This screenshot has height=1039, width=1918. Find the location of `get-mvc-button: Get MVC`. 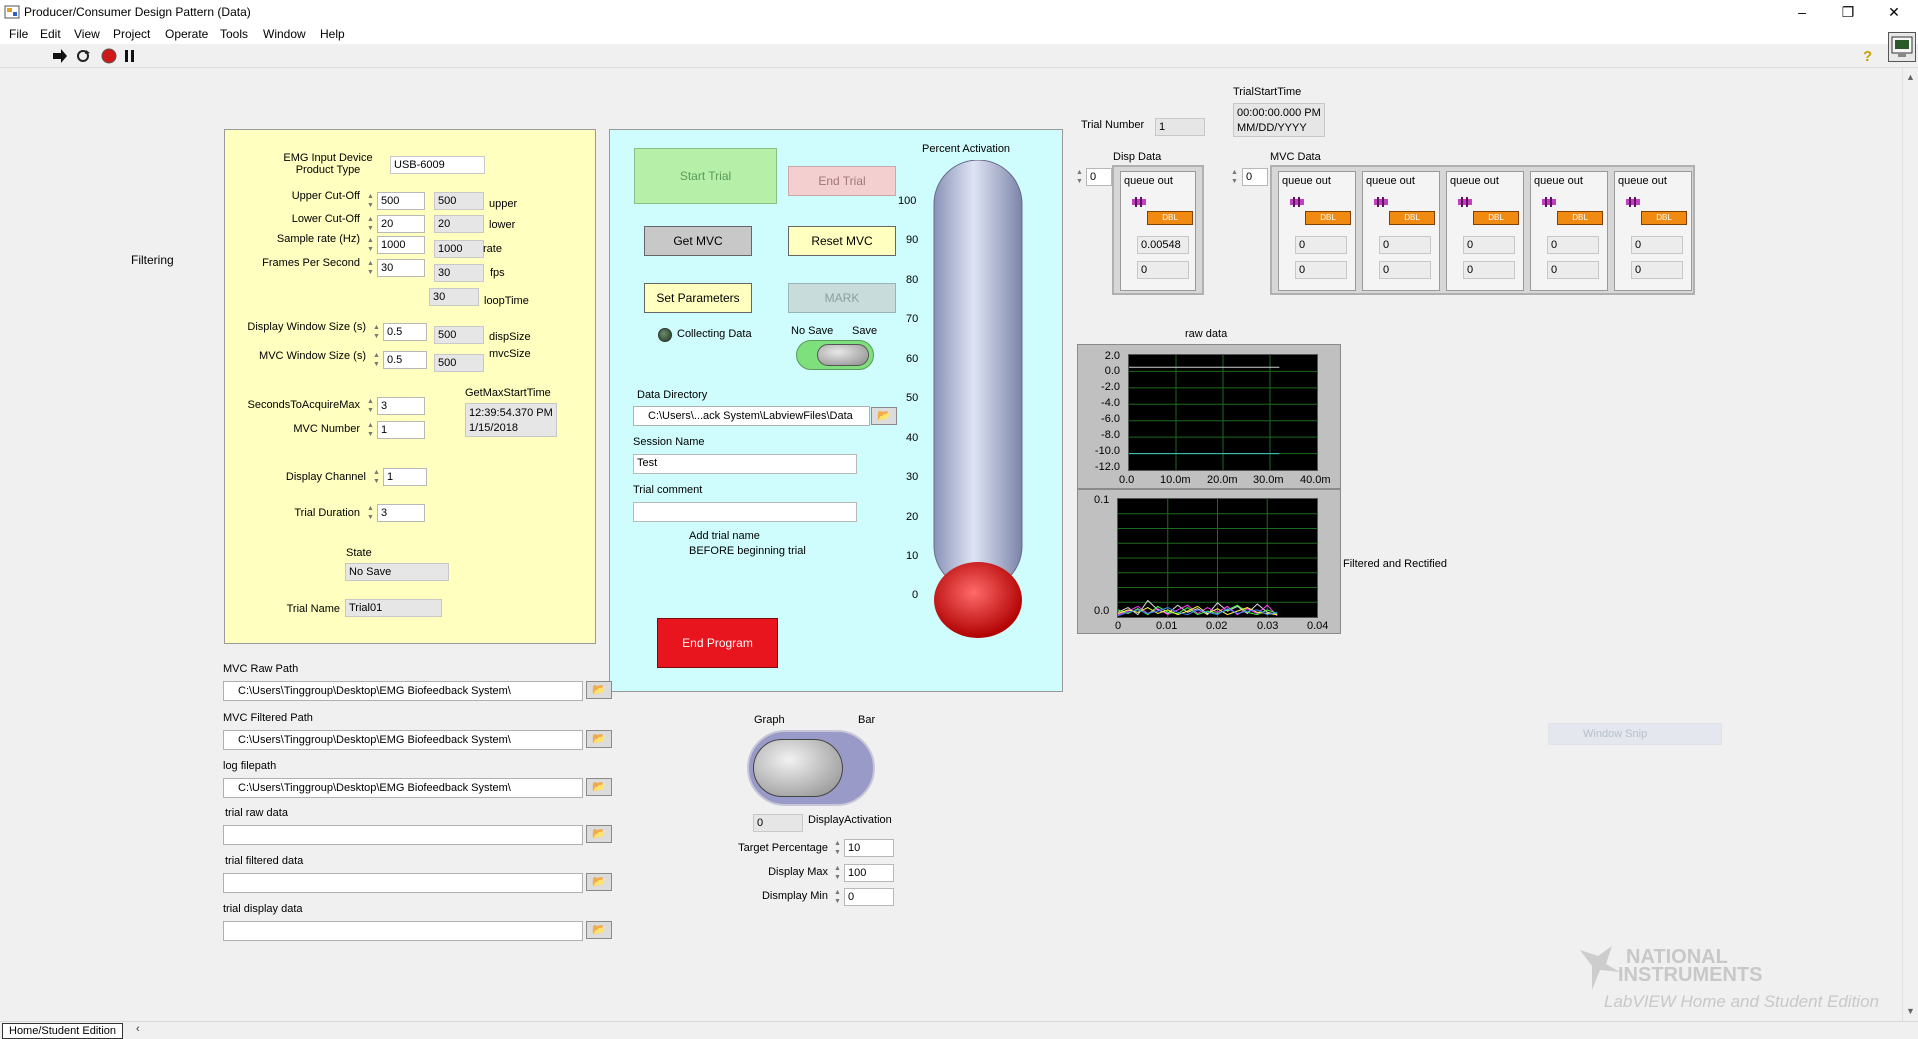

get-mvc-button: Get MVC is located at coordinates (698, 241).